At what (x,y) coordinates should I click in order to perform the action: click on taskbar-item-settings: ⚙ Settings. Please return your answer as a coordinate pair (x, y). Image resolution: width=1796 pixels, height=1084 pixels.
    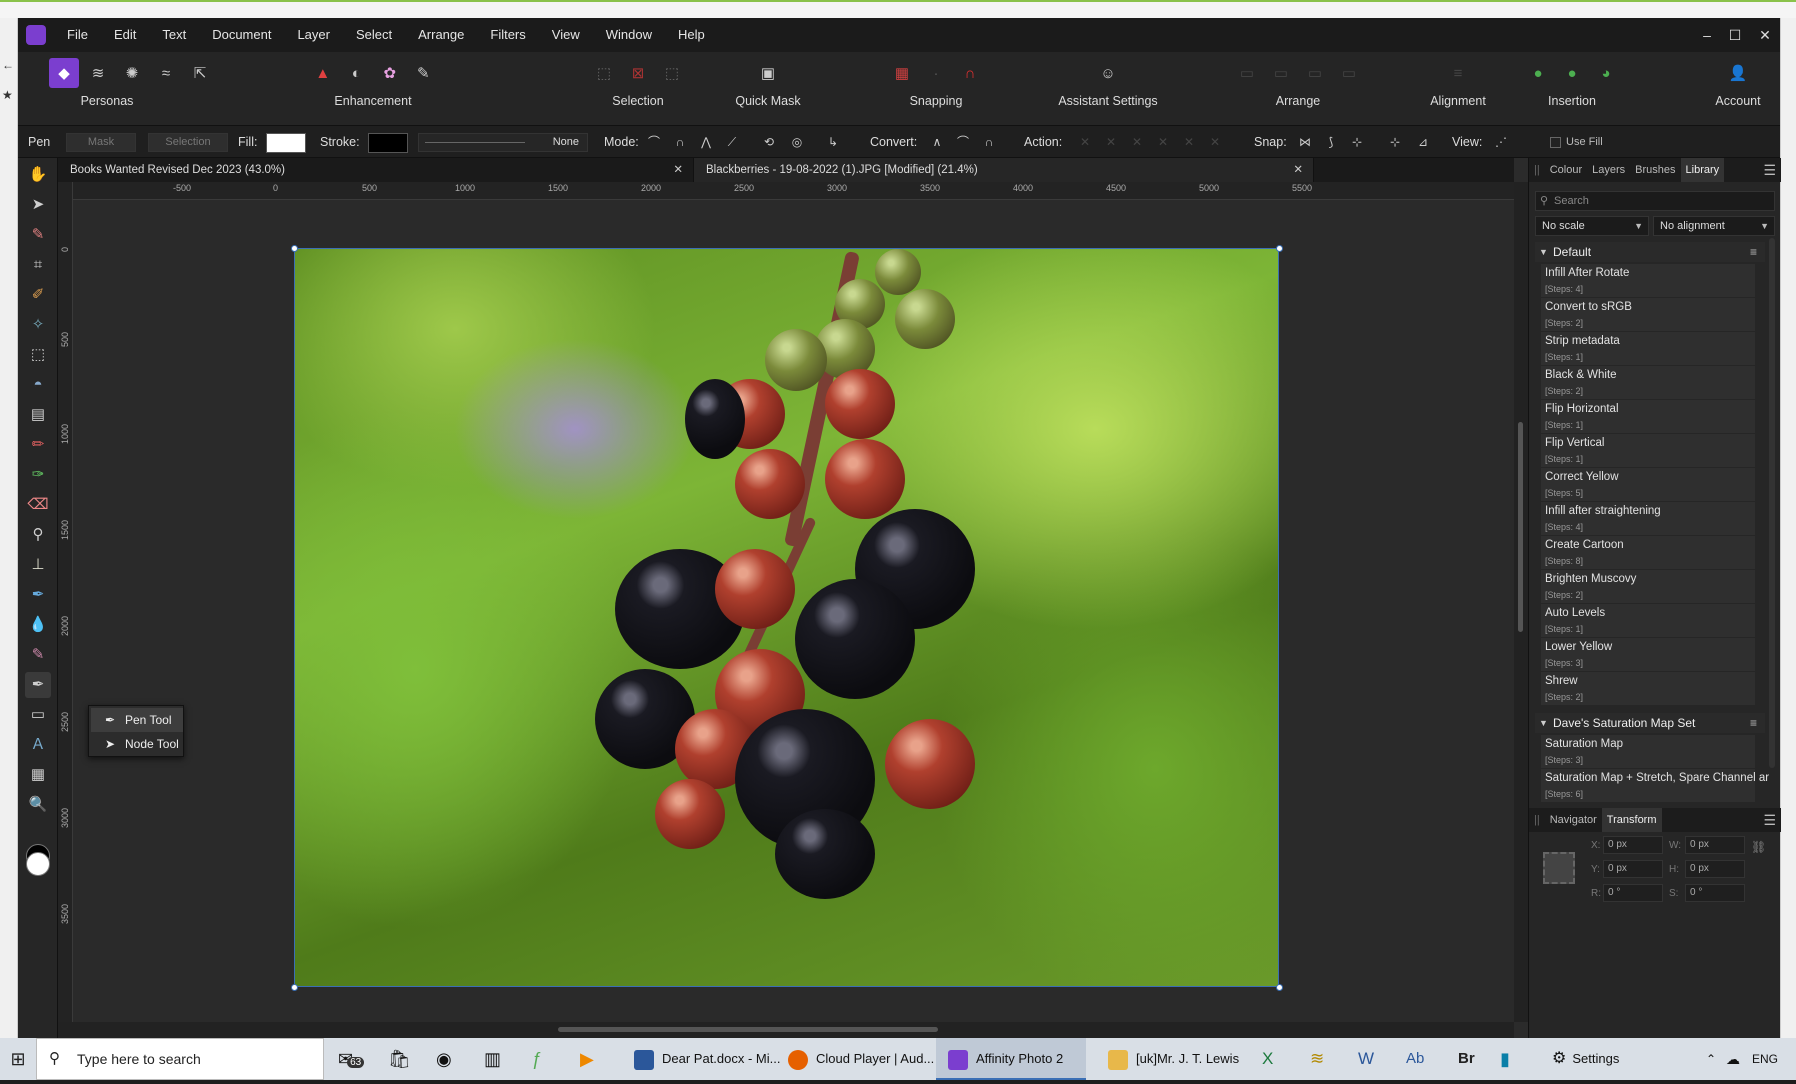
    Looking at the image, I should click on (1583, 1059).